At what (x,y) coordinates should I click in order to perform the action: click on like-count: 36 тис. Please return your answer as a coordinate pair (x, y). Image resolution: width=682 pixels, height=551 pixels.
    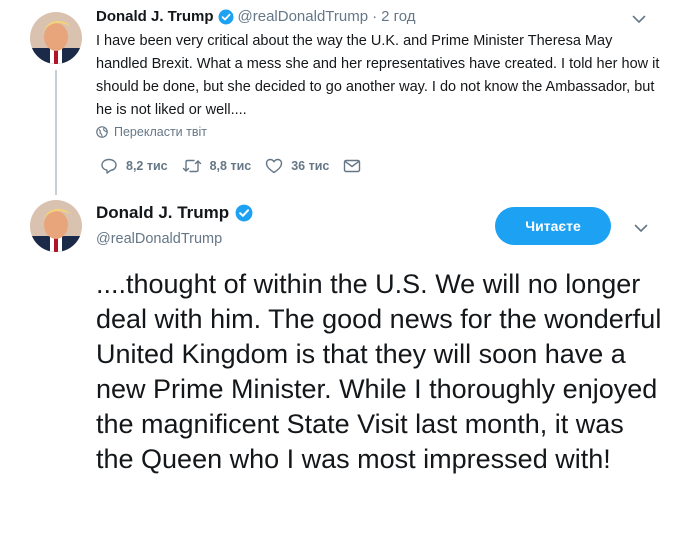
    Looking at the image, I should click on (310, 166).